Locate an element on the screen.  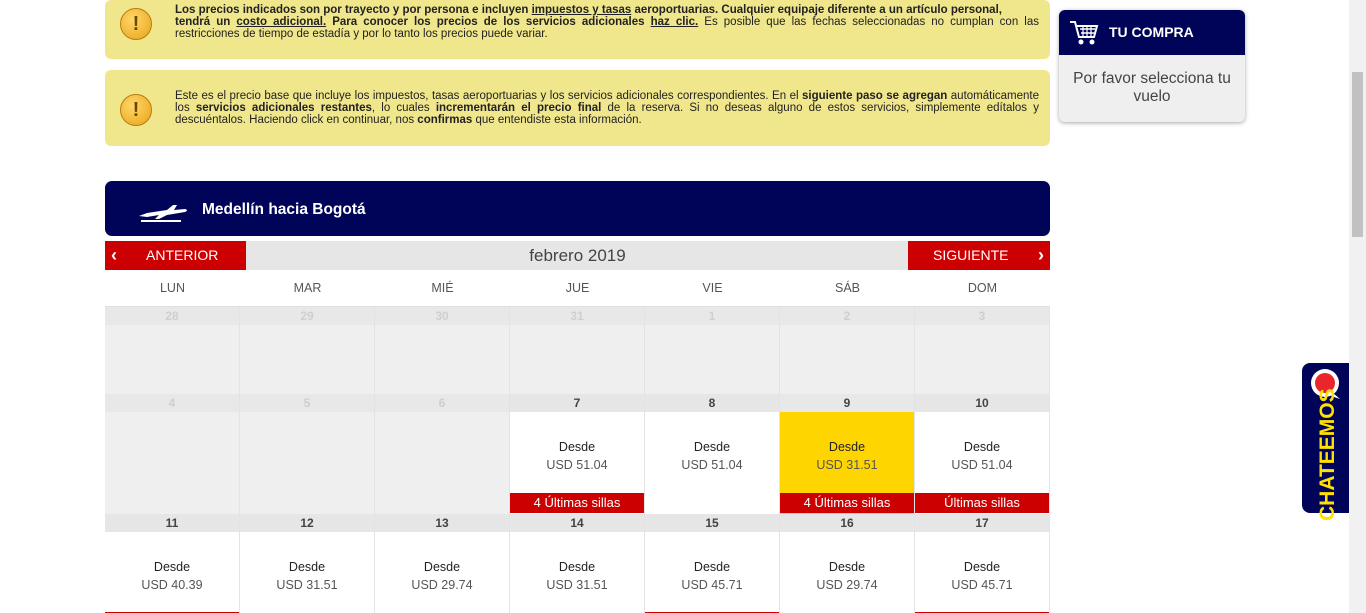
calendar-day: 12 Desde USD 31.51 is located at coordinates (307, 563).